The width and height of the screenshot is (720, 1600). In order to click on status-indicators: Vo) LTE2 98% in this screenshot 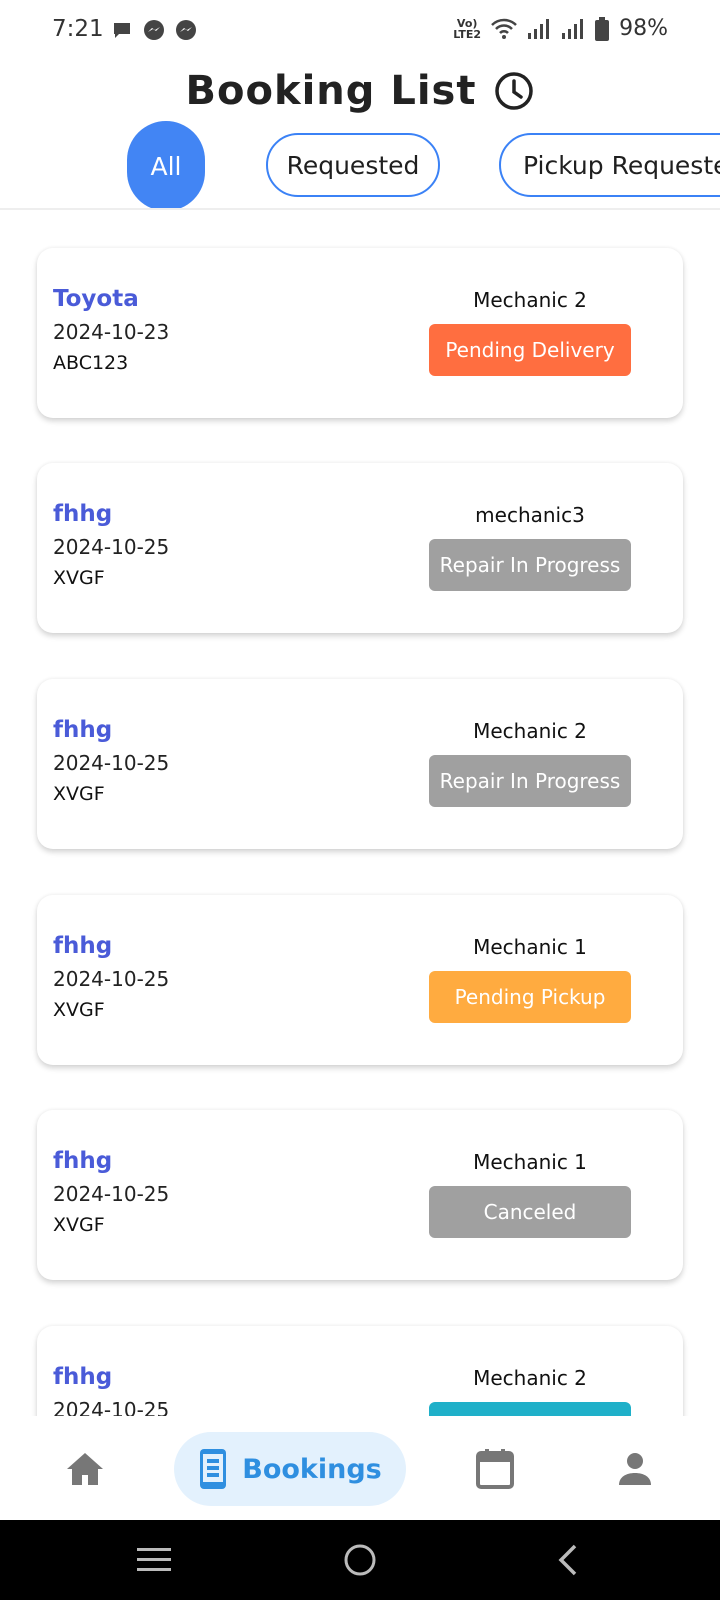, I will do `click(560, 28)`.